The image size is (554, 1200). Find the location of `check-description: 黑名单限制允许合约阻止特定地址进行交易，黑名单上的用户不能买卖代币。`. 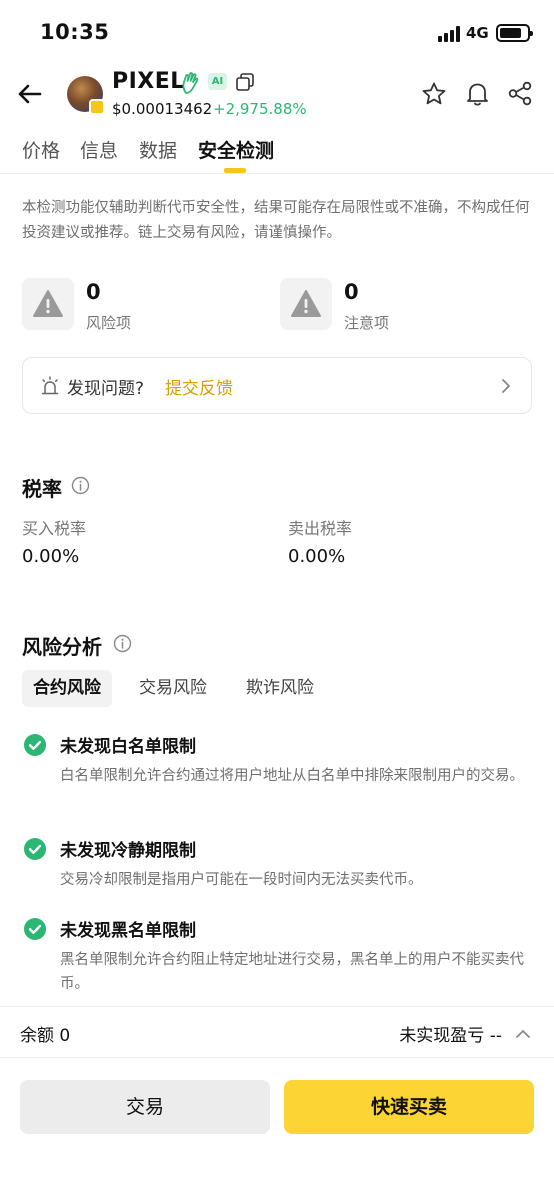

check-description: 黑名单限制允许合约阻止特定地址进行交易，黑名单上的用户不能买卖代币。 is located at coordinates (292, 972).